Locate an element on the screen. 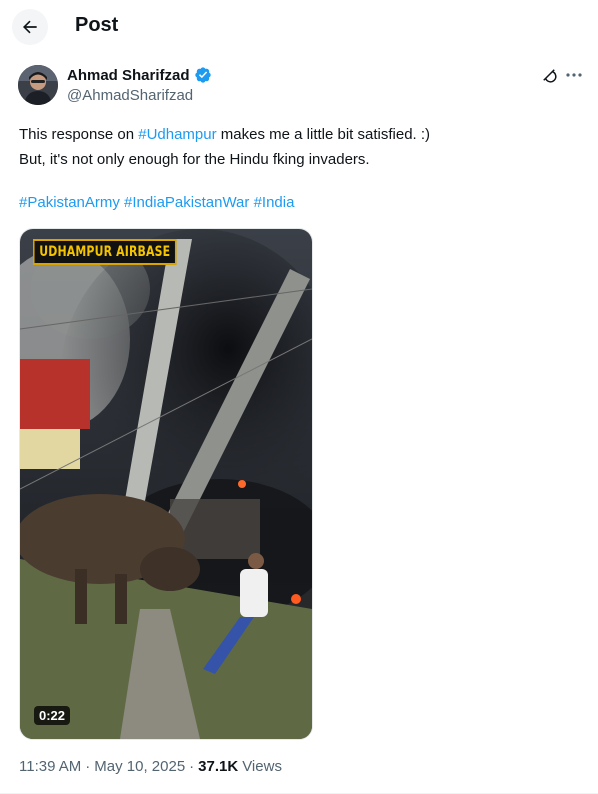 This screenshot has height=794, width=598. post-meta: 11:39 AM · May 10, 2025 · 37.1K Views is located at coordinates (150, 766).